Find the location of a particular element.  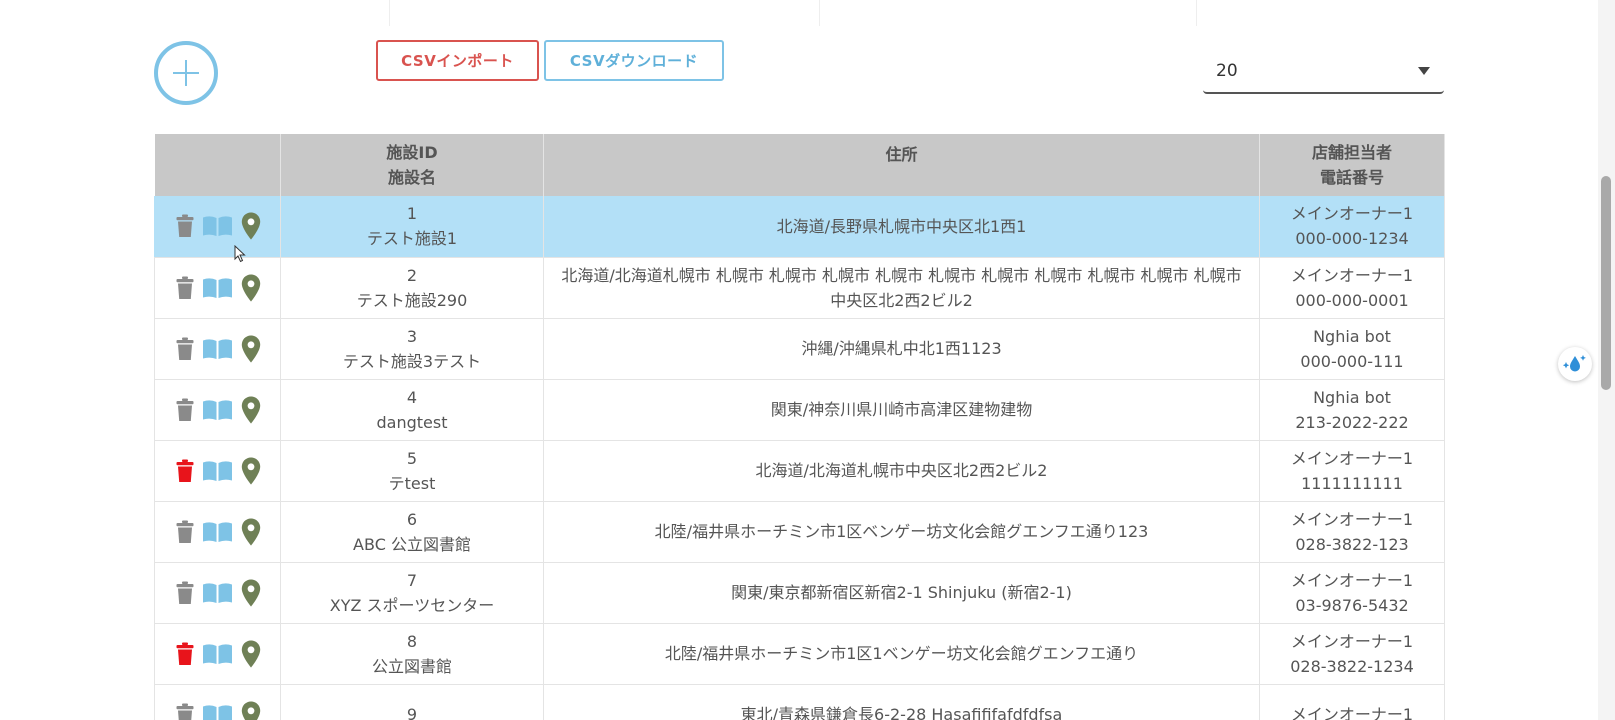

floating-widget-button is located at coordinates (1575, 364).